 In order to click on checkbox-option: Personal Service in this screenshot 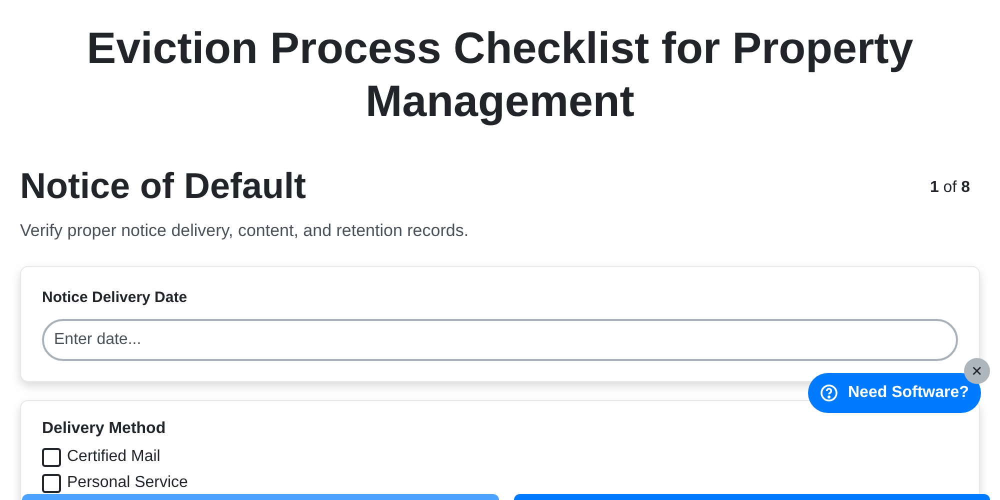, I will do `click(500, 483)`.